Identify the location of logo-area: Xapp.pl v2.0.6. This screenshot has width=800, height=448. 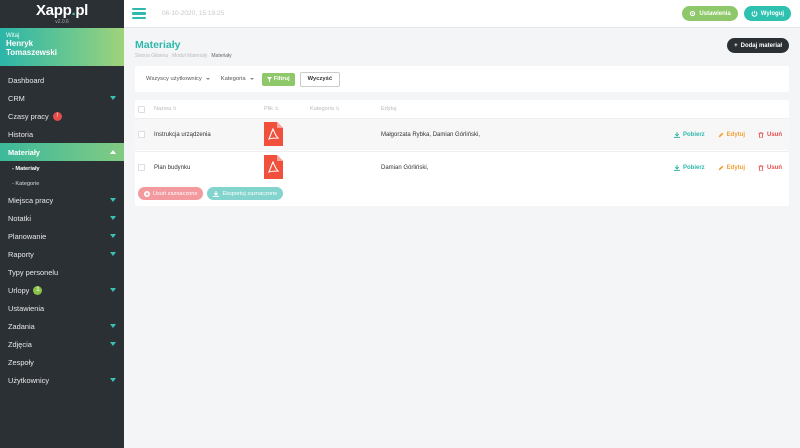
(62, 14).